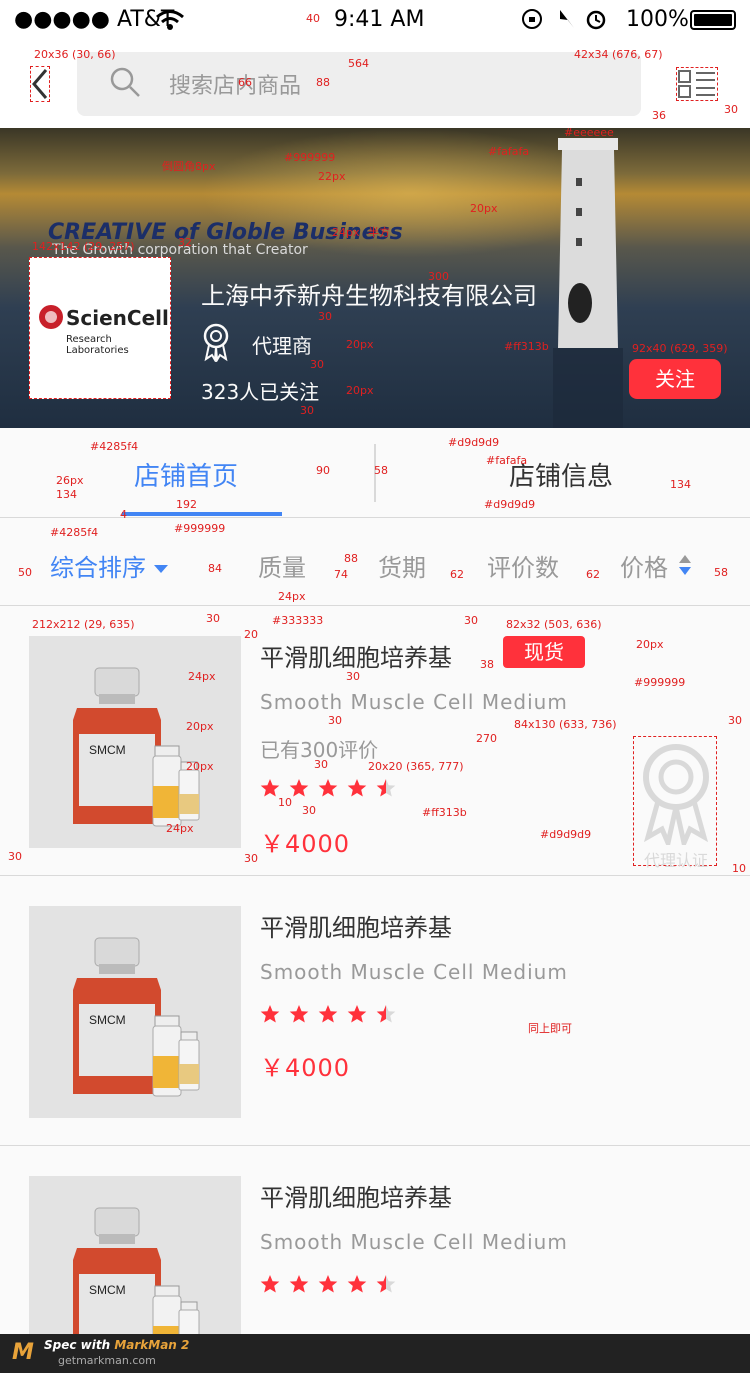  Describe the element at coordinates (375, 562) in the screenshot. I see `sort-bar: 综合排序 质量 货期 评价数 价格` at that location.